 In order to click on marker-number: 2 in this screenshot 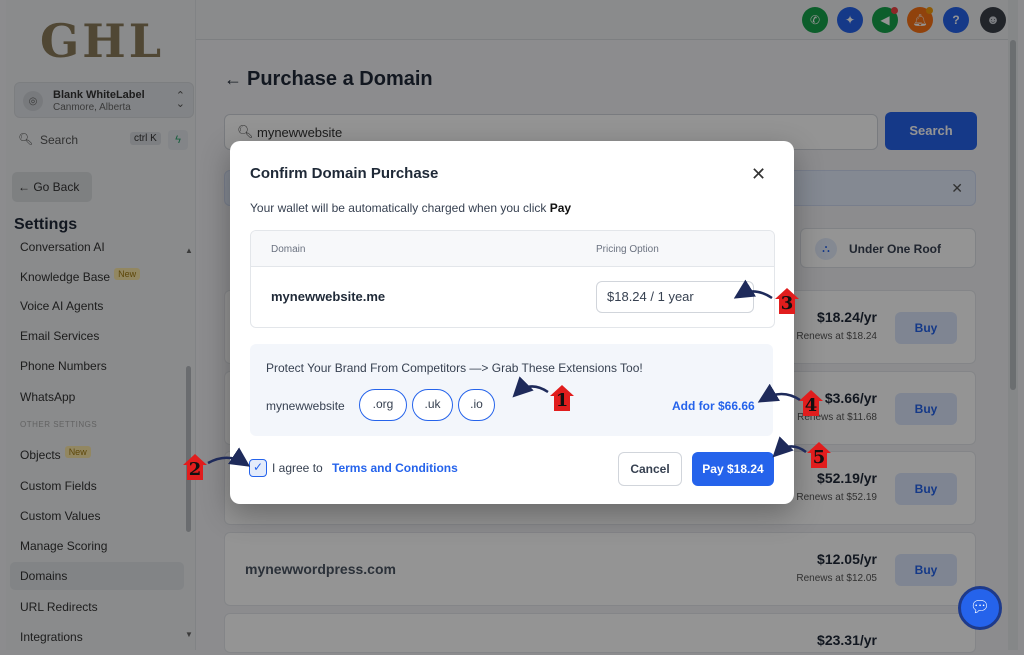, I will do `click(195, 469)`.